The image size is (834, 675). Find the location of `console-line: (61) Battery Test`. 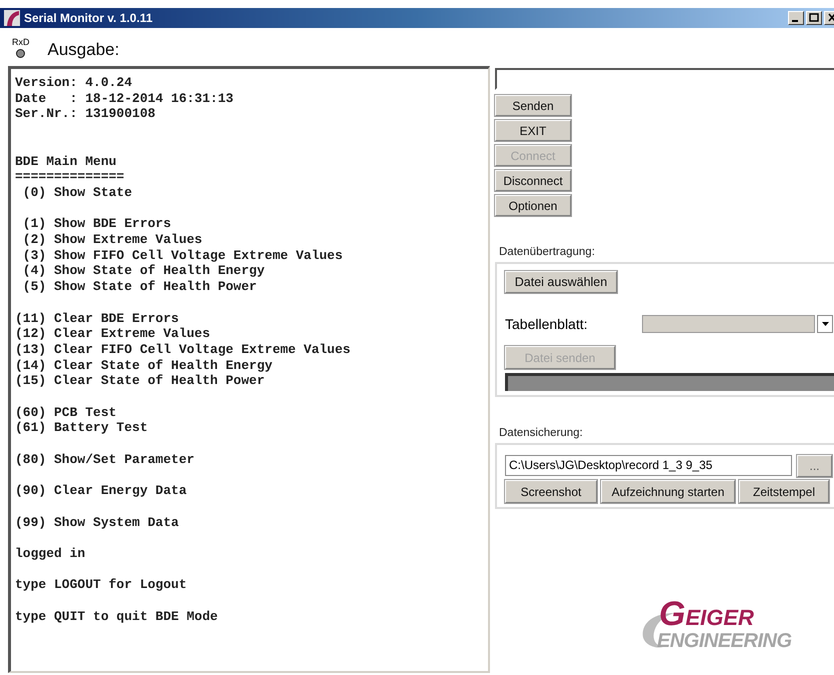

console-line: (61) Battery Test is located at coordinates (81, 428).